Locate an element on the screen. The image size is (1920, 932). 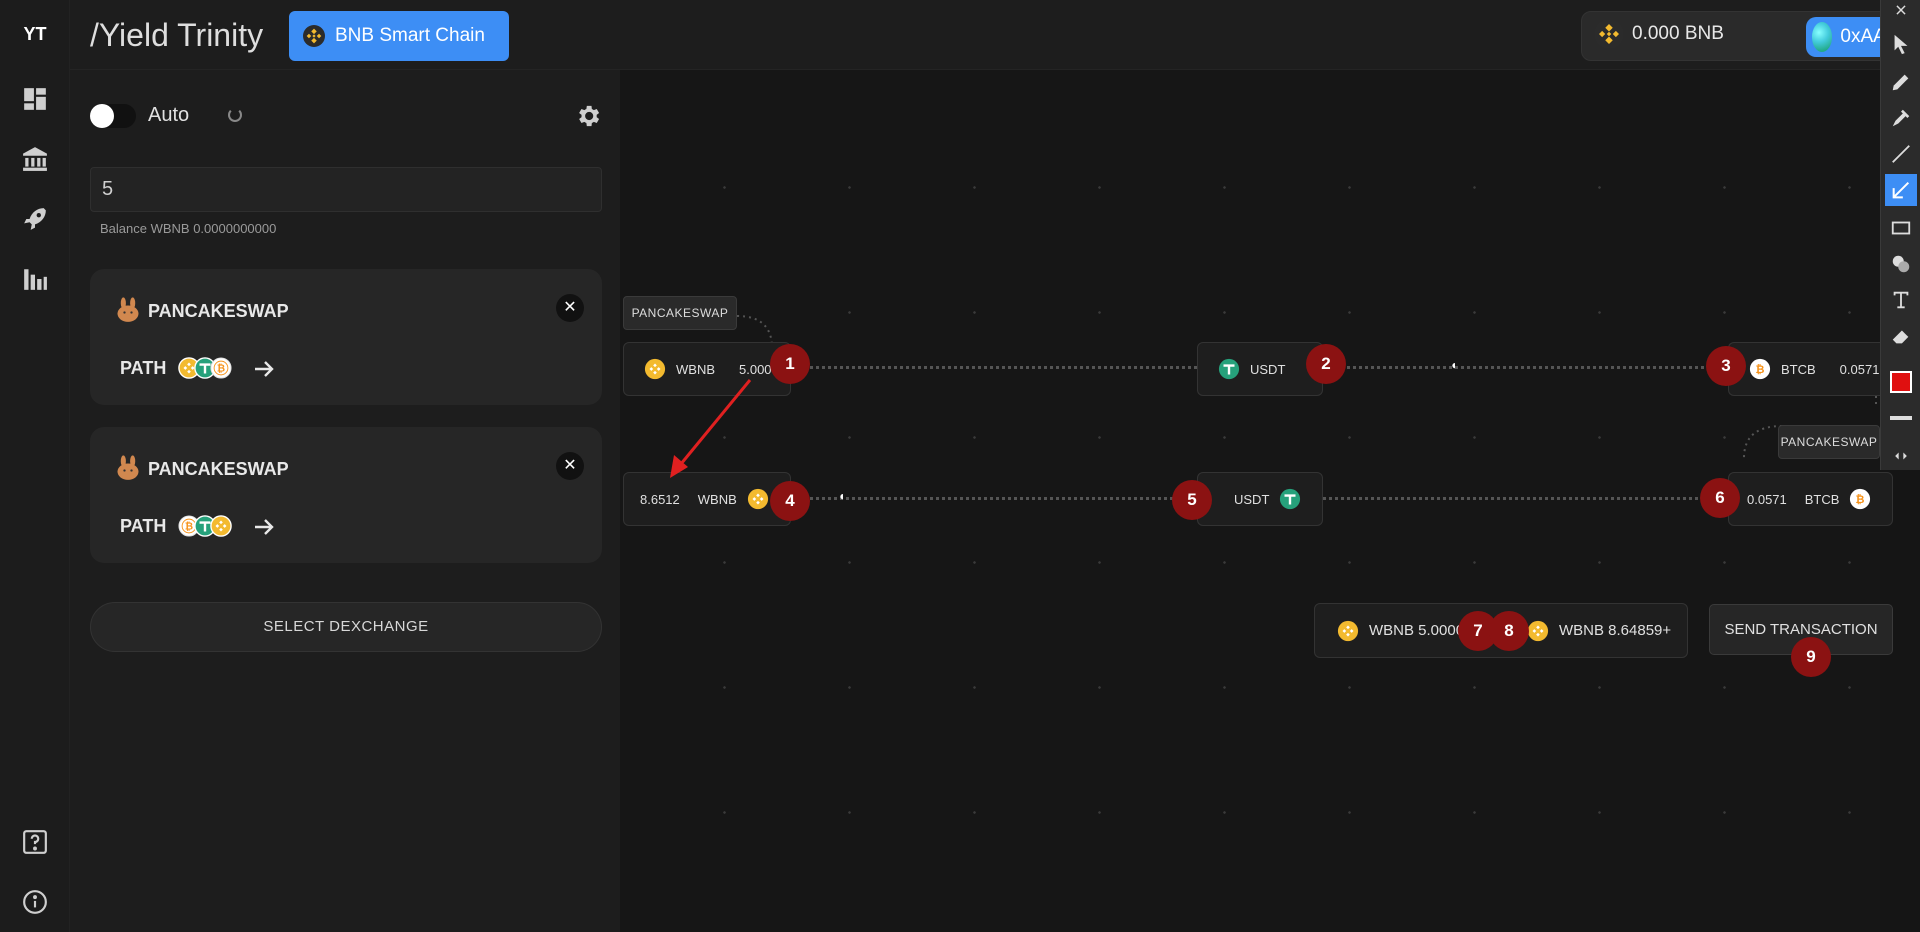
node-usdt-mid: USDT is located at coordinates (1260, 369).